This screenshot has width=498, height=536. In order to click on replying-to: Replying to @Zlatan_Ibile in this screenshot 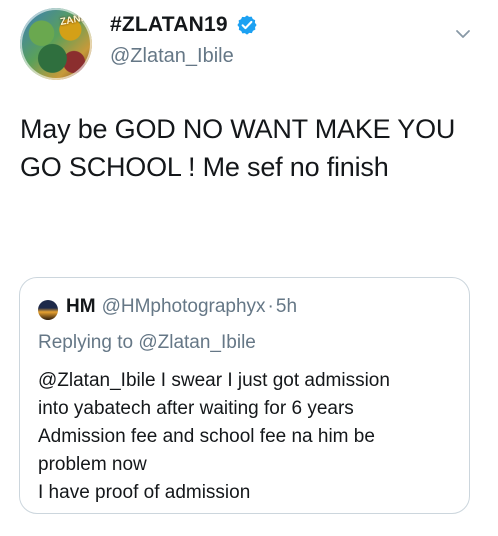, I will do `click(147, 342)`.